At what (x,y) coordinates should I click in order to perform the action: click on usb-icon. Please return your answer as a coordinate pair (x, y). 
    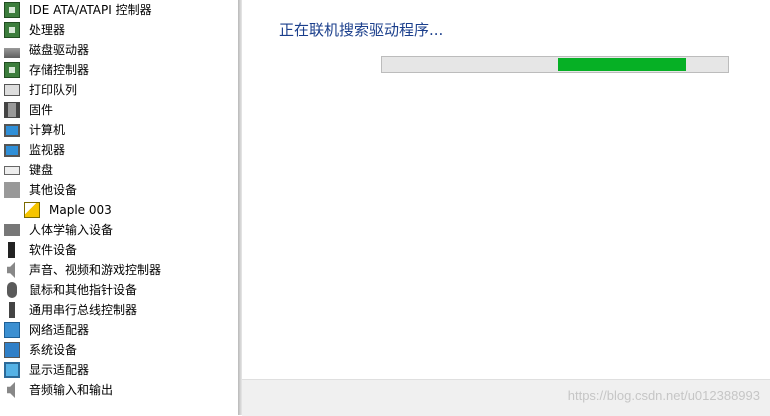
    Looking at the image, I should click on (12, 310).